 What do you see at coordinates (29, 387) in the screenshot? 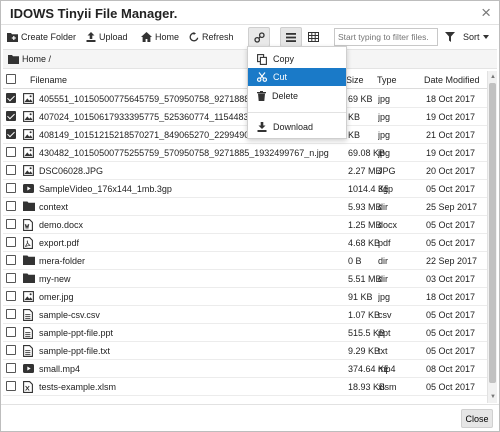
I see `excel-file-icon` at bounding box center [29, 387].